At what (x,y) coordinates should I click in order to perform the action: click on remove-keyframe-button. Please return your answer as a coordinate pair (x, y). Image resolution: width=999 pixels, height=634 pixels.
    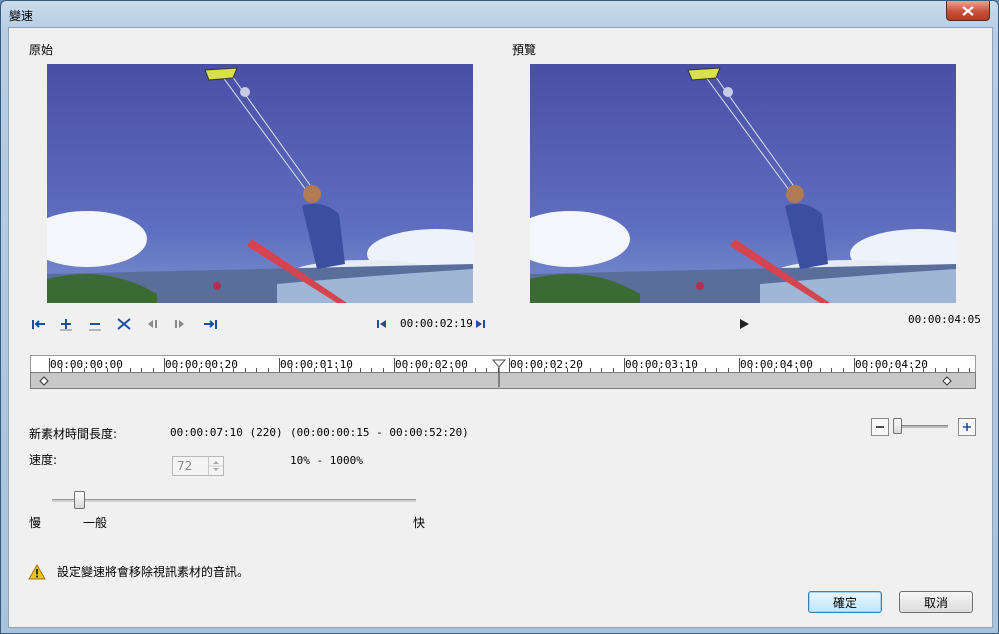
    Looking at the image, I should click on (95, 324).